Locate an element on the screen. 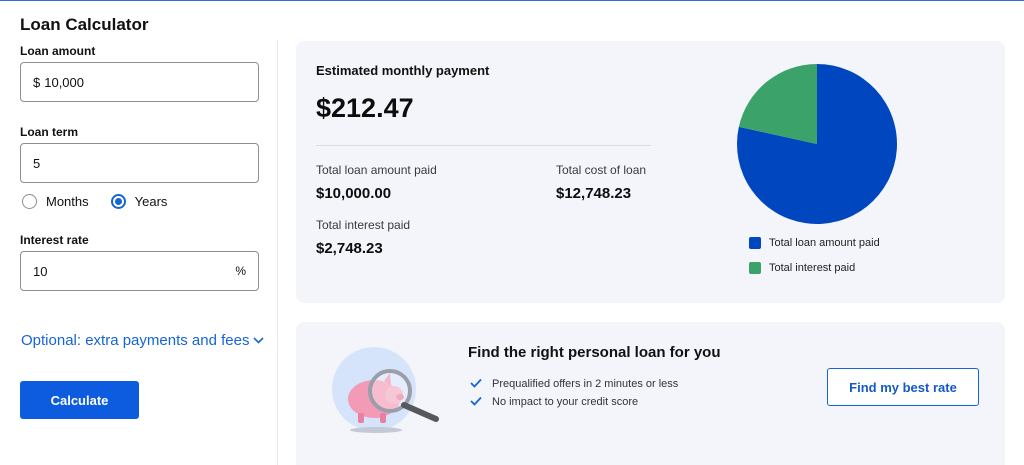 The height and width of the screenshot is (465, 1024). optional-extra-payments-label: Optional: extra payments and fees is located at coordinates (135, 340).